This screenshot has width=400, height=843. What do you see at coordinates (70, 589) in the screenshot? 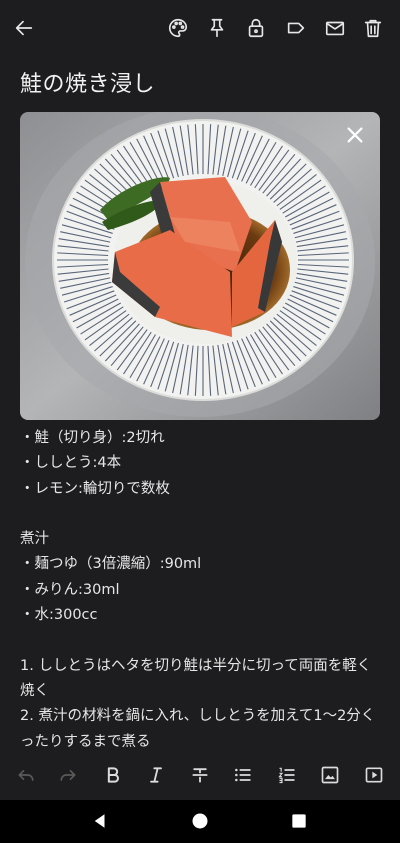
I see `ingredient-line: ・みりん:30ml` at bounding box center [70, 589].